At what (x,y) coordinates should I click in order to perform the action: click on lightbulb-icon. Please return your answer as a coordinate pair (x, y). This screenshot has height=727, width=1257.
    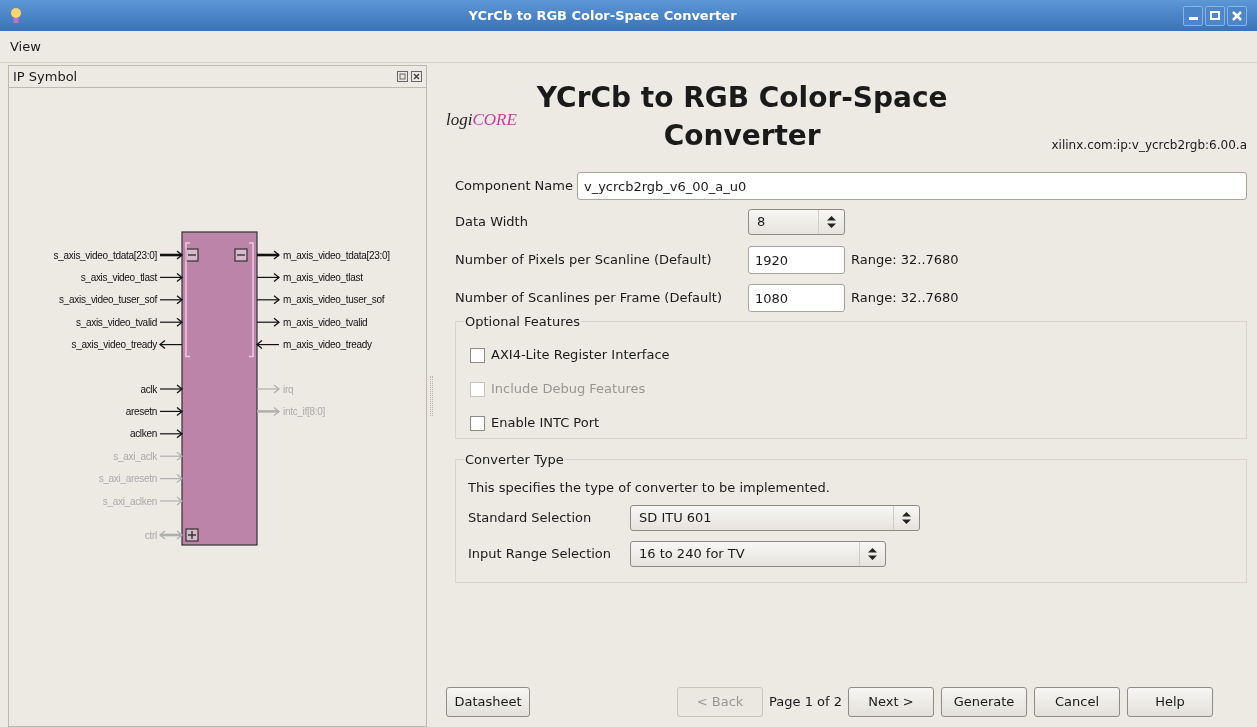
    Looking at the image, I should click on (16, 15).